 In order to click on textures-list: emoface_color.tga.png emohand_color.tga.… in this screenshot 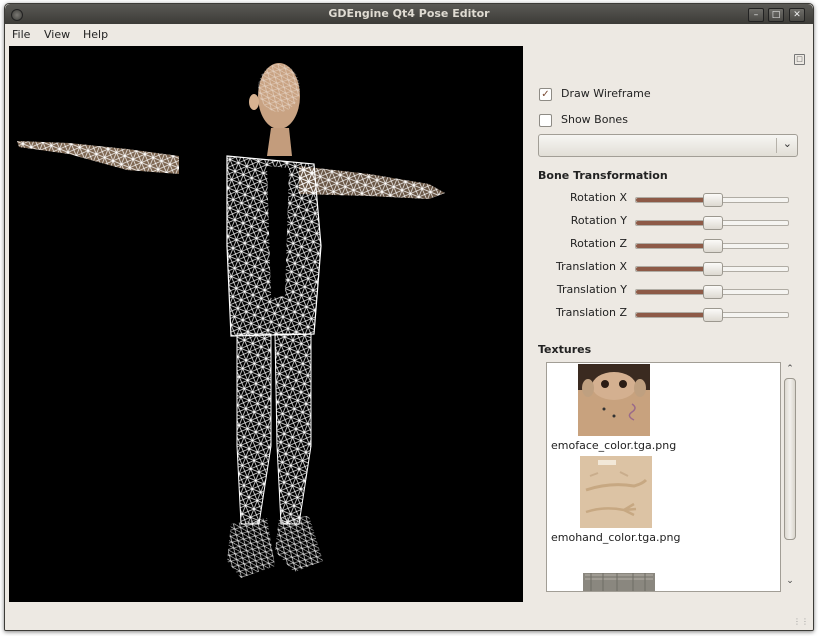, I will do `click(663, 477)`.